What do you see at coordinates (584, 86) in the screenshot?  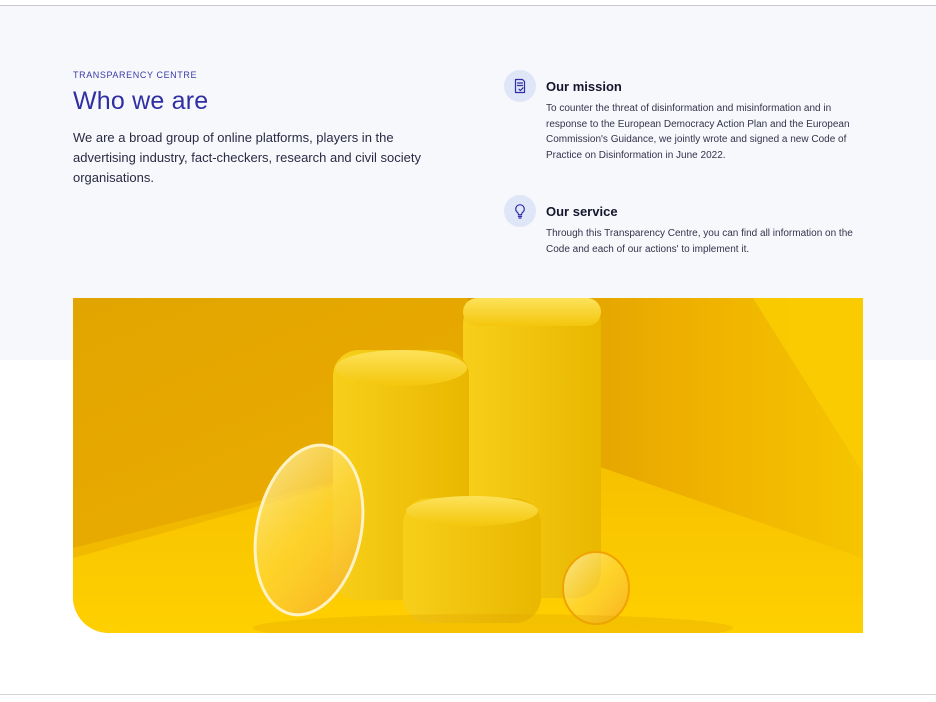 I see `mission-title: Our mission` at bounding box center [584, 86].